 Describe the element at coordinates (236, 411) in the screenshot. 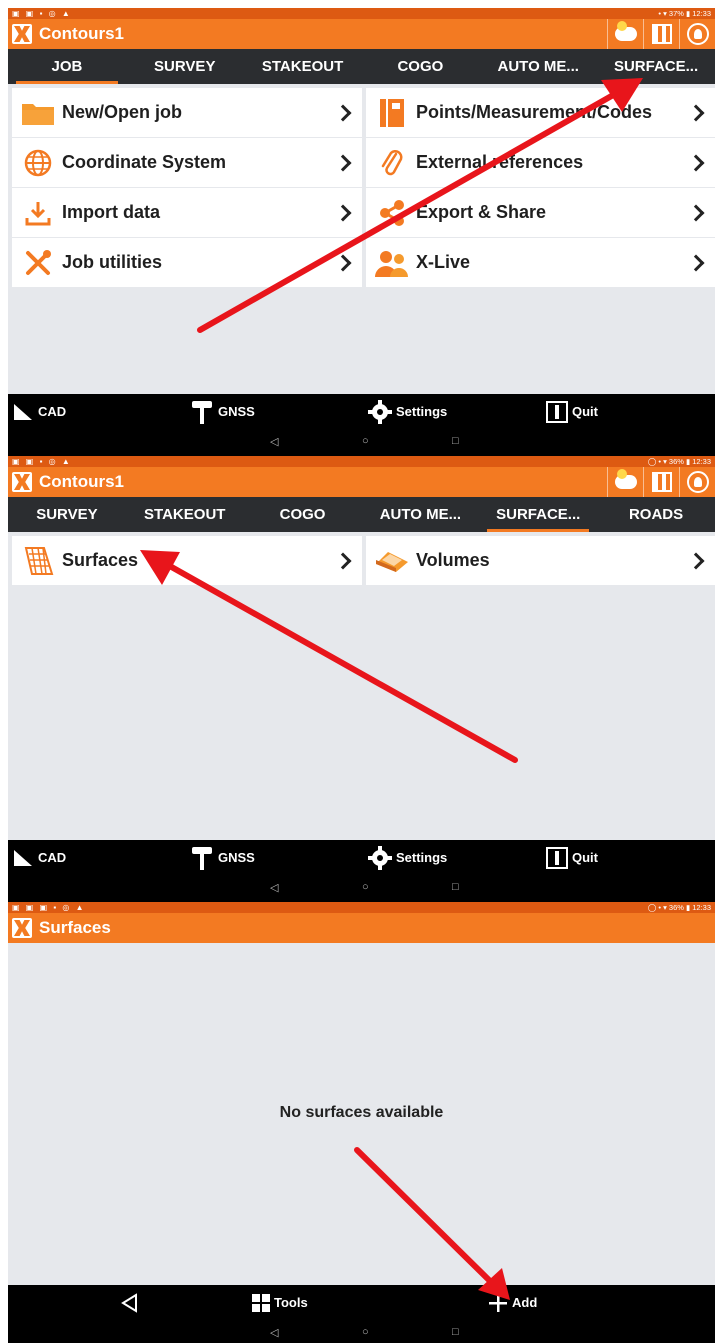

I see `gnss-label: GNSS` at that location.